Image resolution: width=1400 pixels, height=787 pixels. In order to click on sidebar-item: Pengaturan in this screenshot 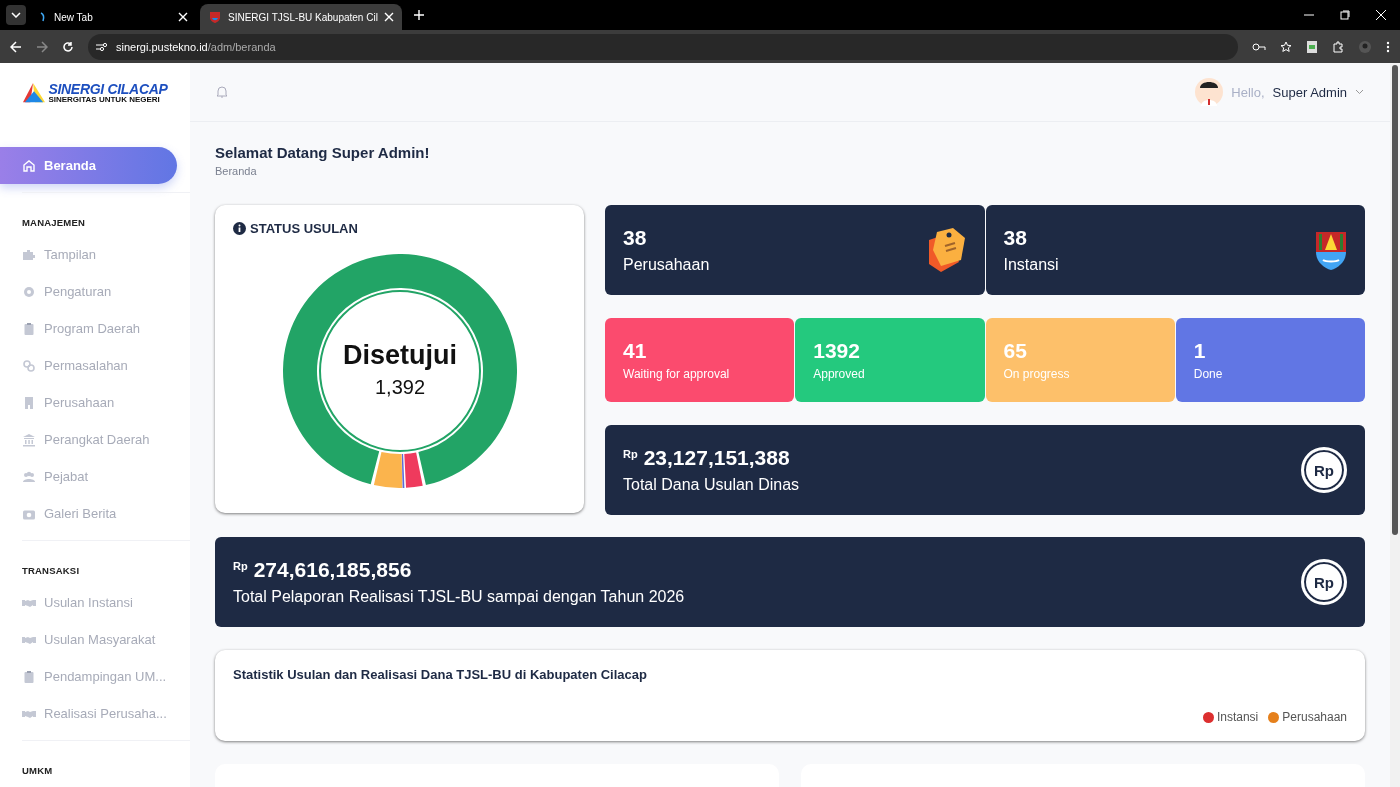, I will do `click(95, 291)`.